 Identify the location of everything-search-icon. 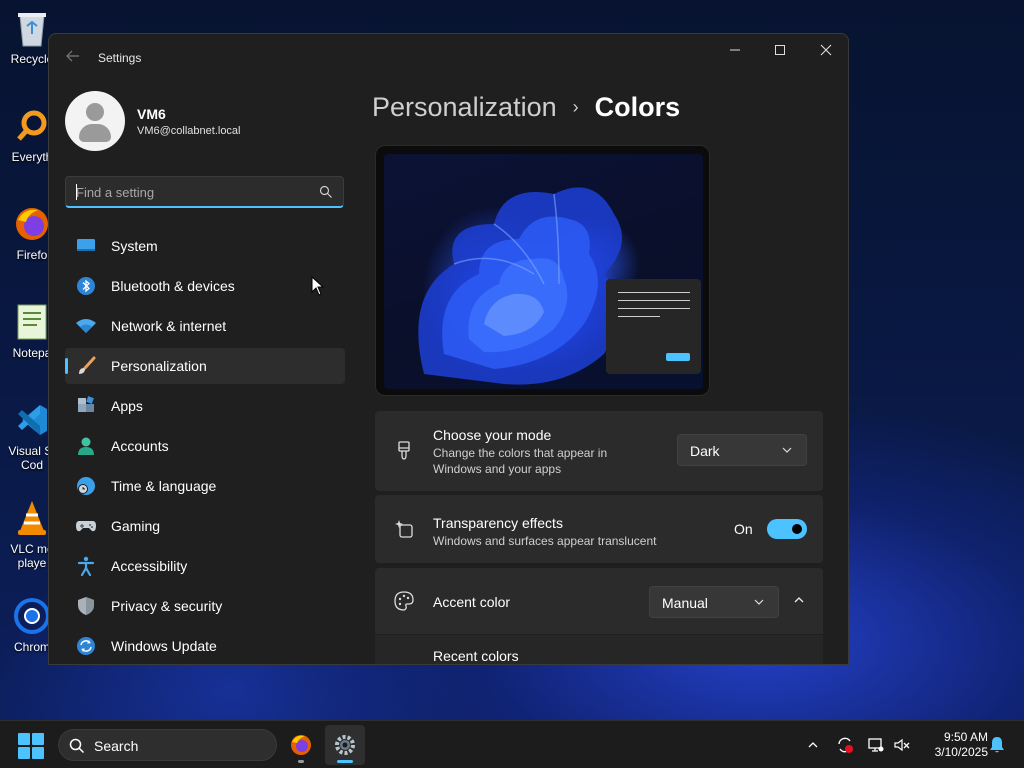
(32, 126).